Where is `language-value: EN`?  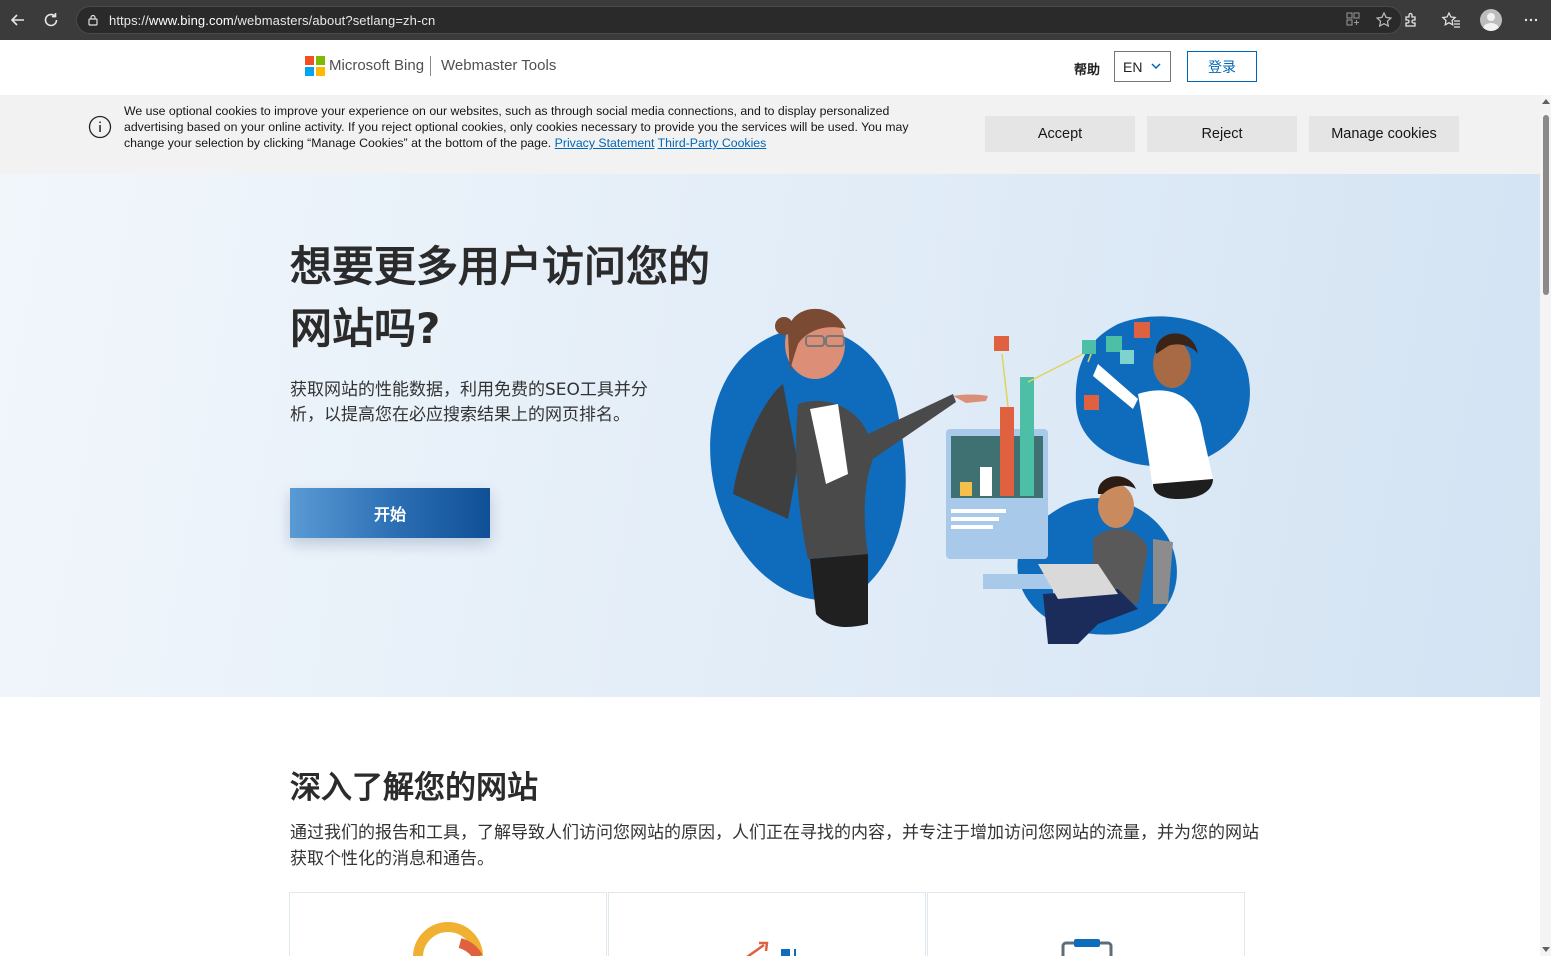
language-value: EN is located at coordinates (1133, 66).